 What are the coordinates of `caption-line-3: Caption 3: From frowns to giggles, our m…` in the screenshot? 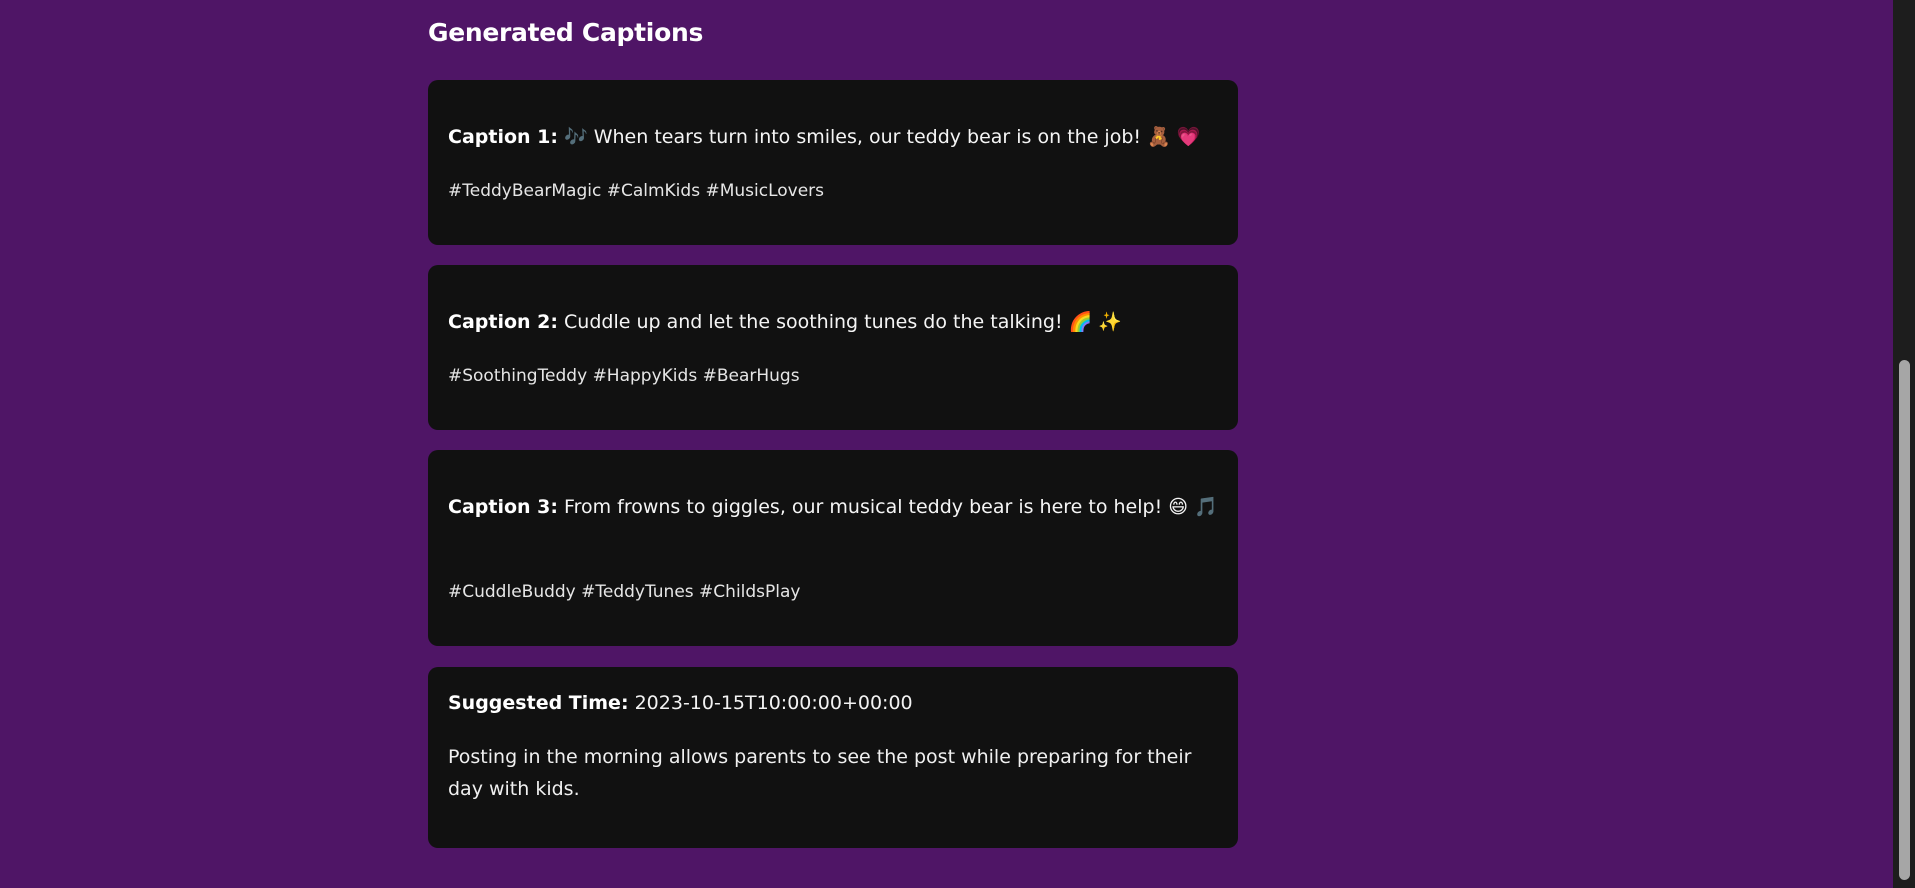 It's located at (833, 507).